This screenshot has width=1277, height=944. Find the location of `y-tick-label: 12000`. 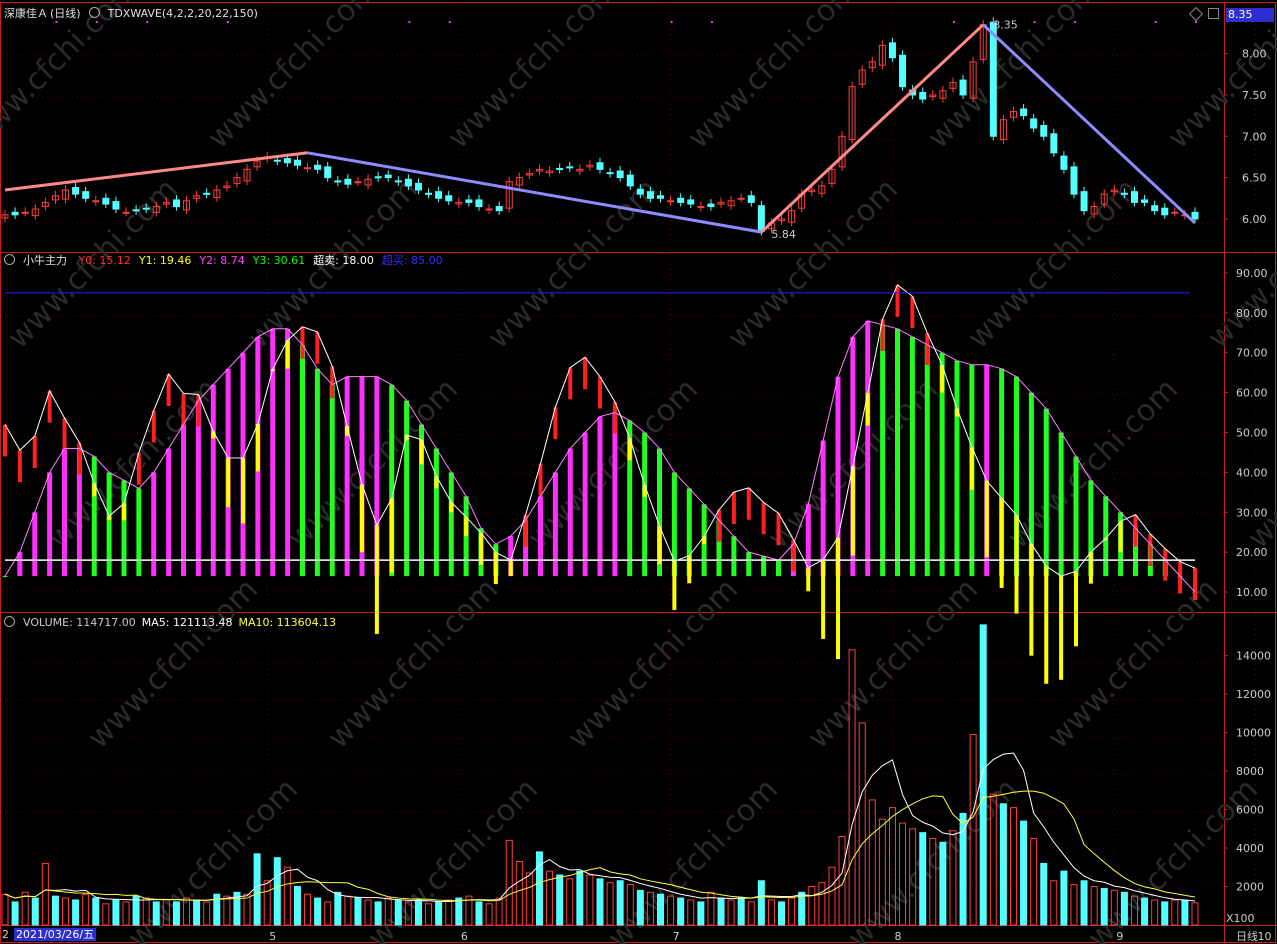

y-tick-label: 12000 is located at coordinates (1253, 694).